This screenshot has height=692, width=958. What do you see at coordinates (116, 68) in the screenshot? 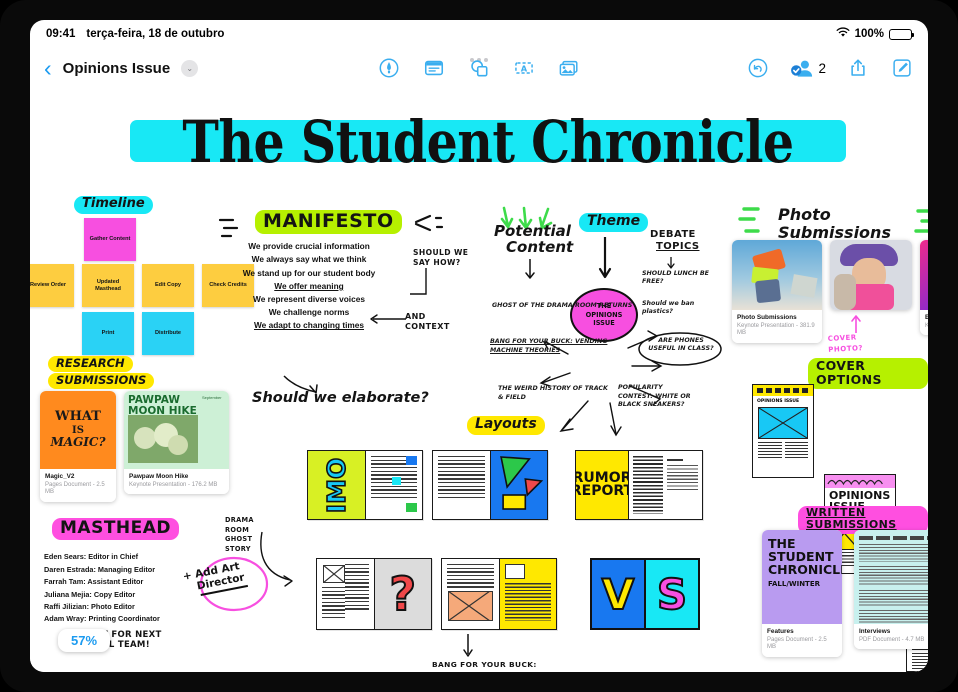
I see `page-title: Opinions Issue` at bounding box center [116, 68].